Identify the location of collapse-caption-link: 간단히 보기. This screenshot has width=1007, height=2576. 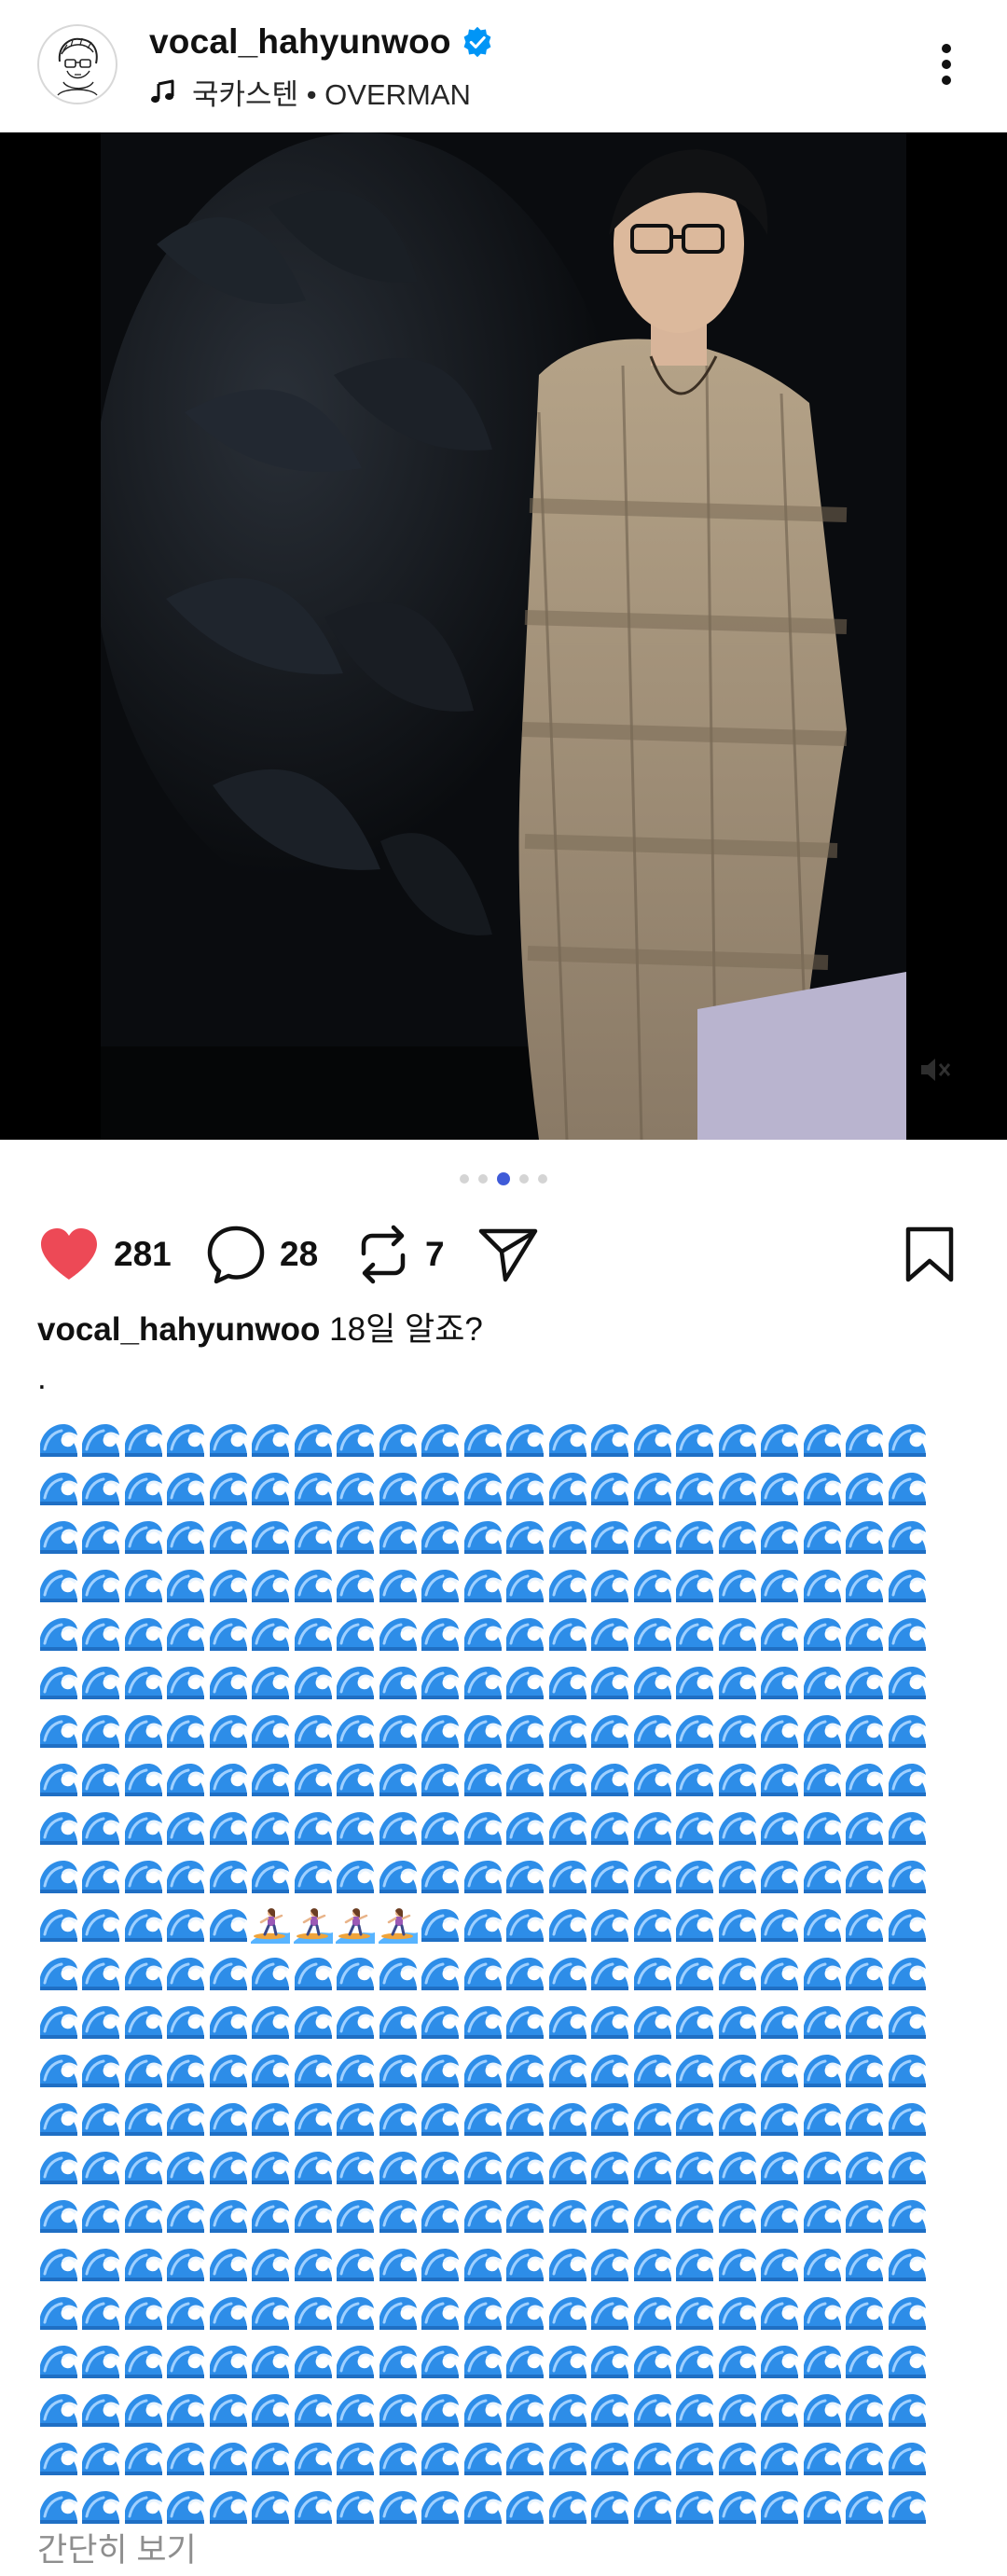
(117, 2547).